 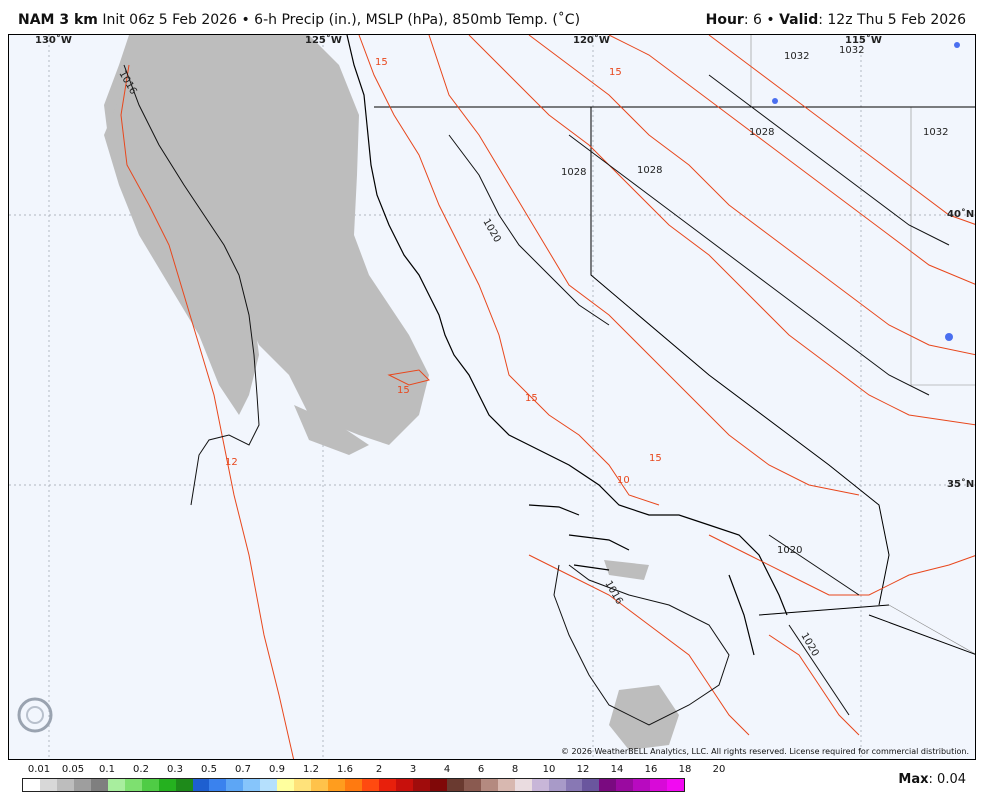 I want to click on hour-value: : 6, so click(x=752, y=20).